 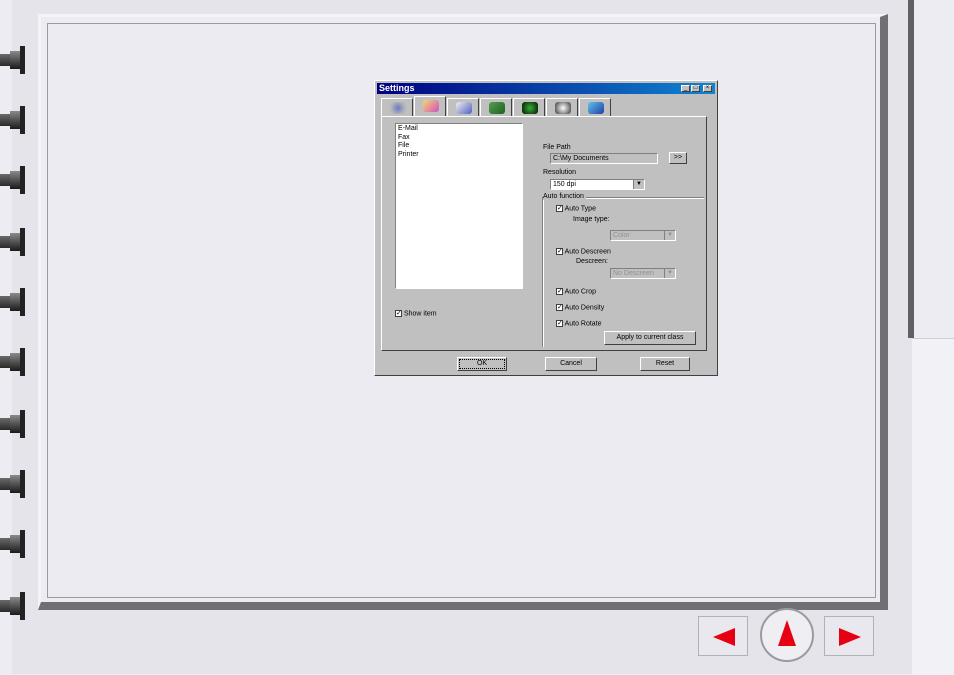 I want to click on apply-to-current-class-button: Apply to current class, so click(x=650, y=338).